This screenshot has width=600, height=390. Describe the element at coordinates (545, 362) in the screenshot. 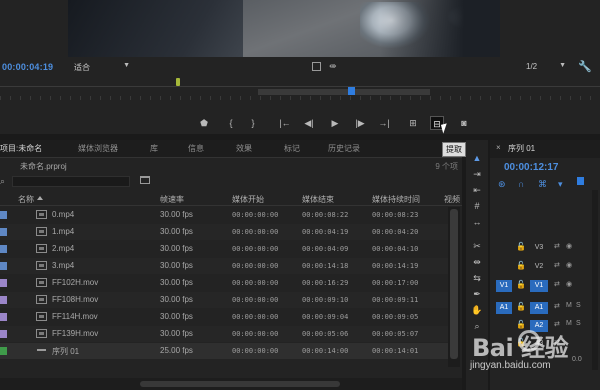

I see `master-track: 0.0` at that location.